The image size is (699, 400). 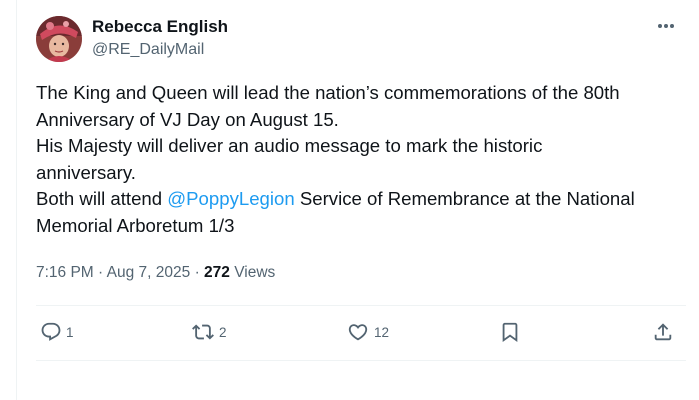 I want to click on avatar, so click(x=59, y=39).